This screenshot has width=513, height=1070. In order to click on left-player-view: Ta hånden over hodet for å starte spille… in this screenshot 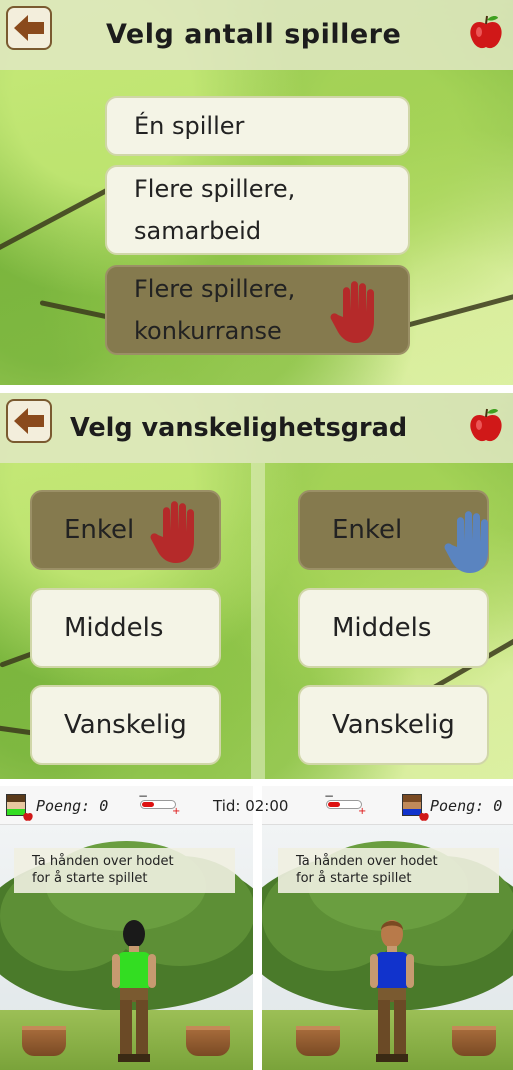, I will do `click(126, 928)`.